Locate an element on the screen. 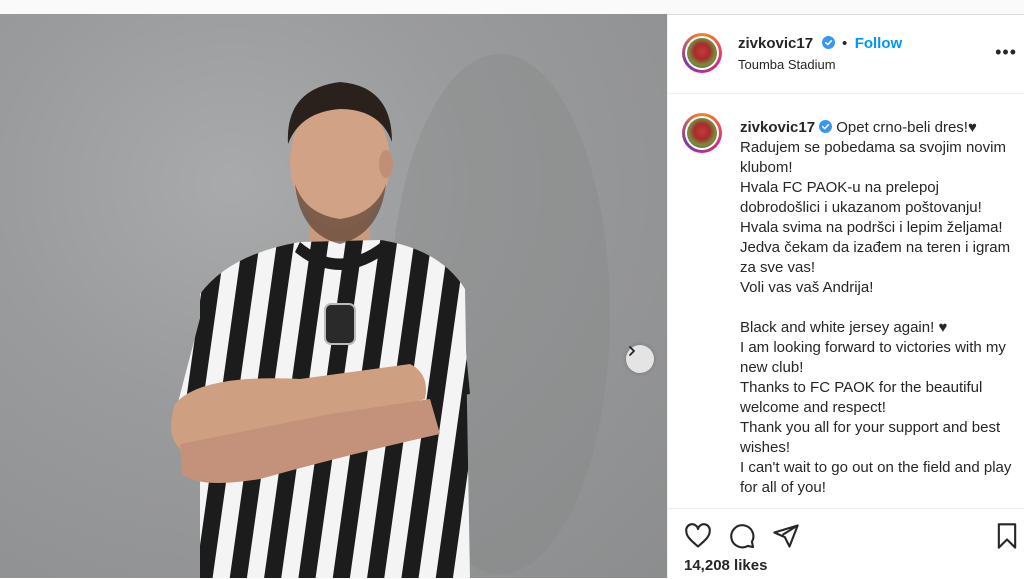  comment-icon is located at coordinates (742, 536).